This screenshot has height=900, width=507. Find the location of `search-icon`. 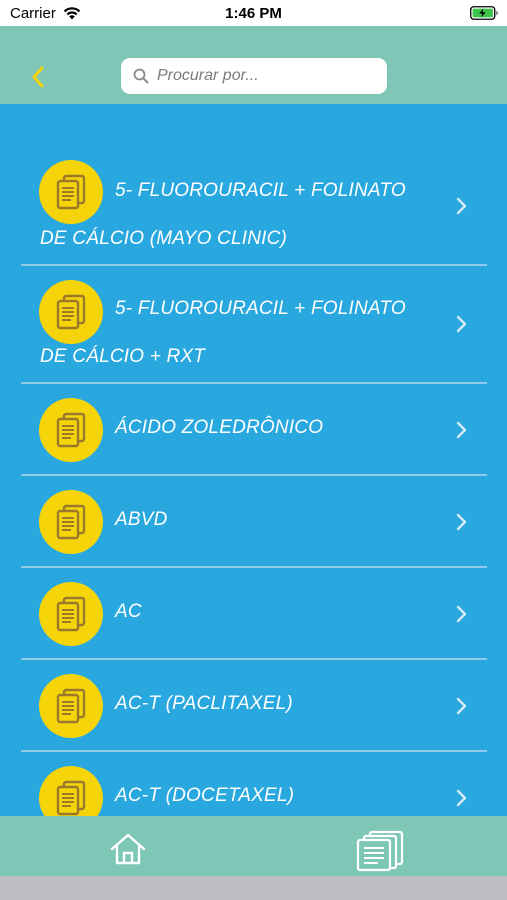

search-icon is located at coordinates (141, 76).